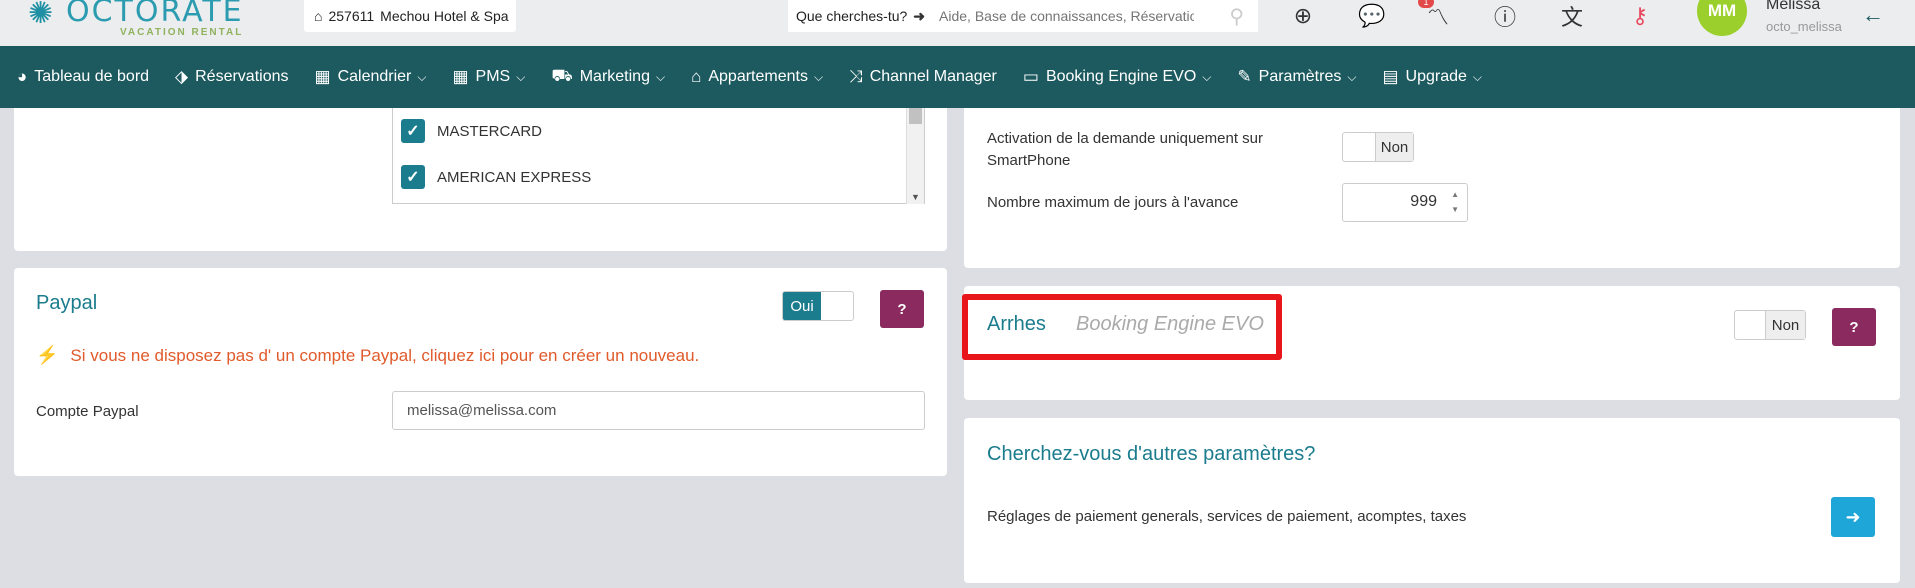 This screenshot has width=1915, height=588. I want to click on translate-icon: 文, so click(1572, 16).